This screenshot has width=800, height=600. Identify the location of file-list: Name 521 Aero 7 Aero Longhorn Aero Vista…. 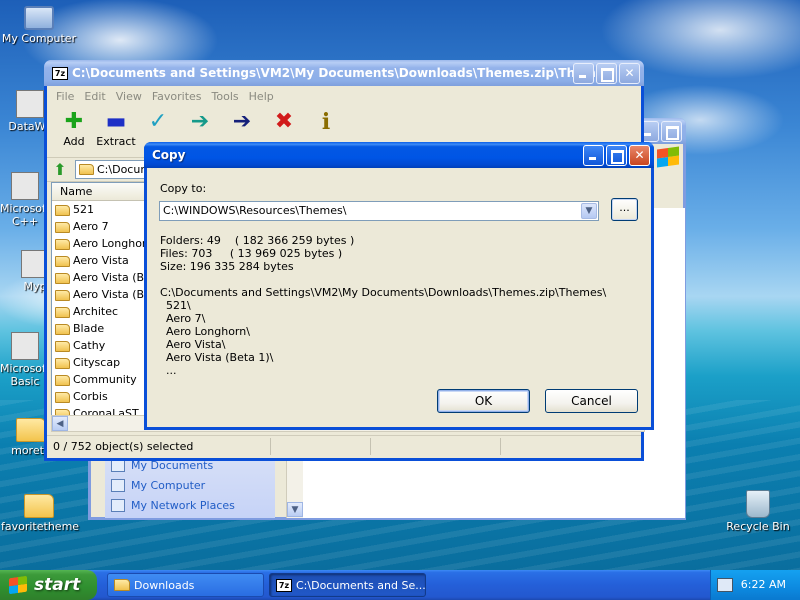
(99, 302).